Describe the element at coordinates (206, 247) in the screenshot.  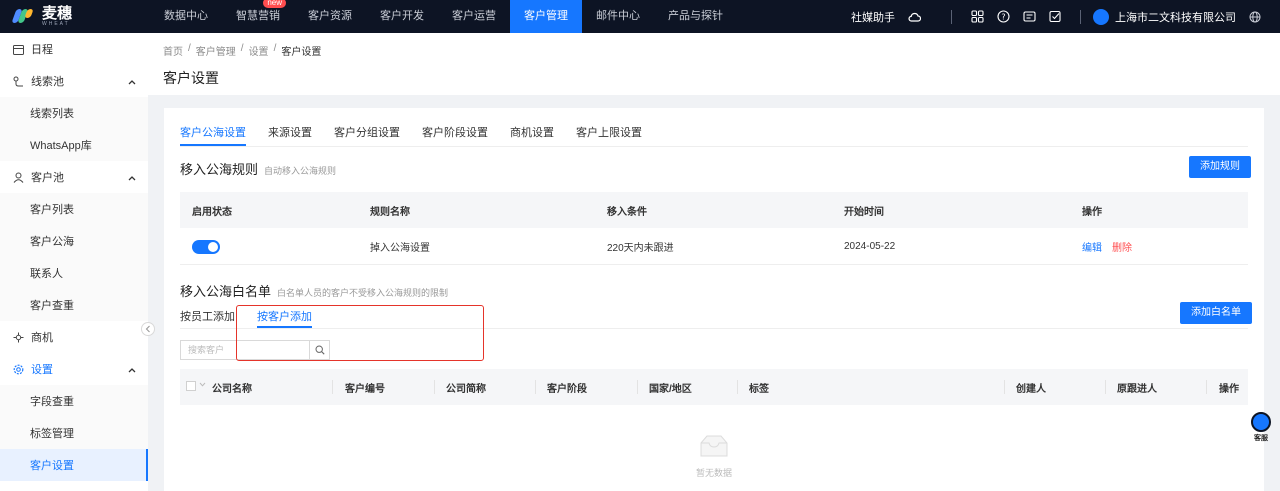
I see `enable-toggle` at that location.